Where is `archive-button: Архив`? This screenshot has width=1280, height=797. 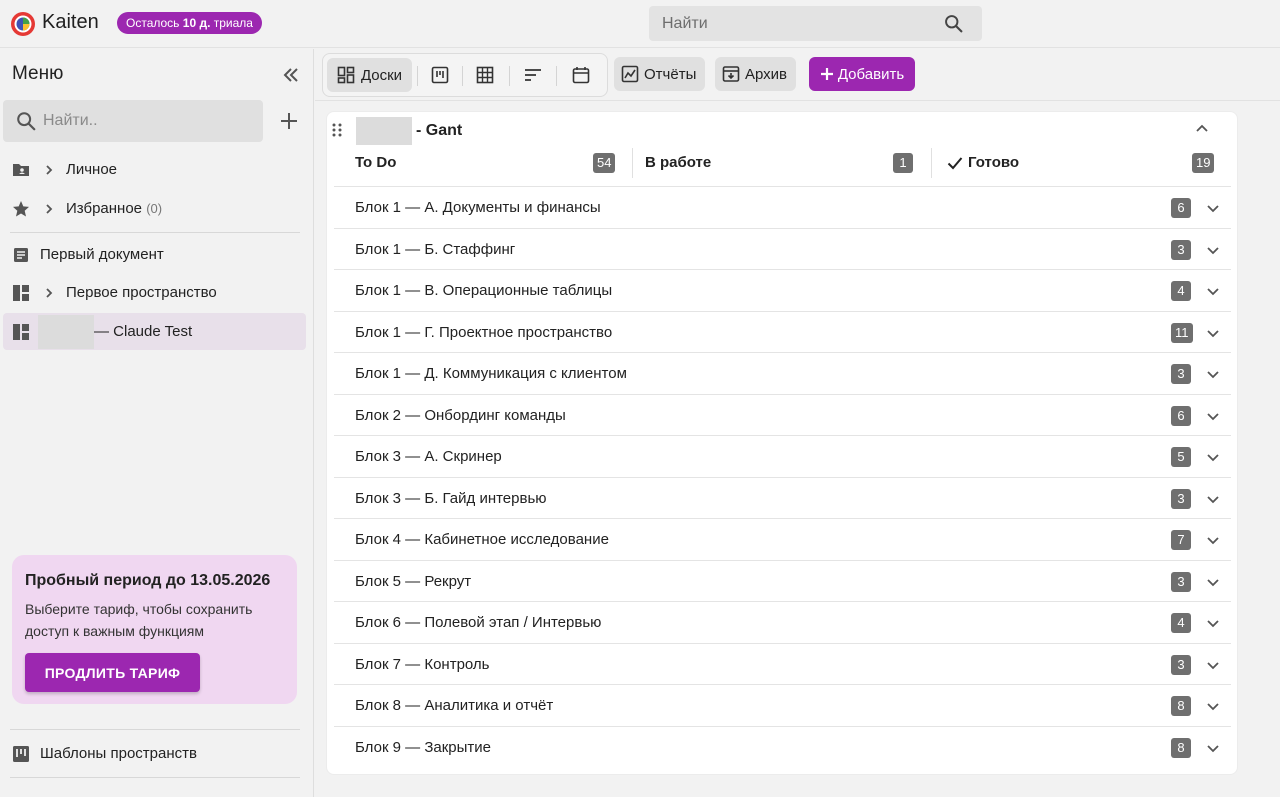 archive-button: Архив is located at coordinates (756, 74).